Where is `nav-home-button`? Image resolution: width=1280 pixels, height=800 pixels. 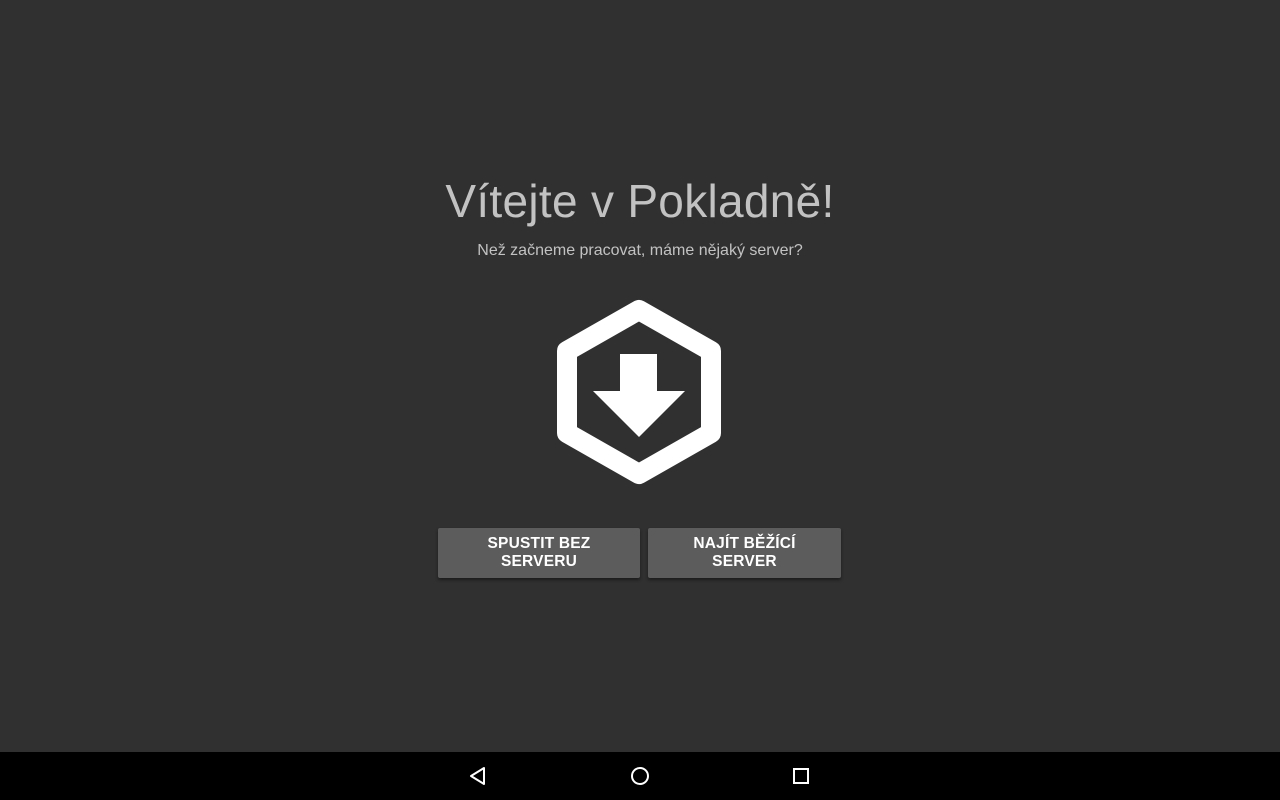
nav-home-button is located at coordinates (640, 776).